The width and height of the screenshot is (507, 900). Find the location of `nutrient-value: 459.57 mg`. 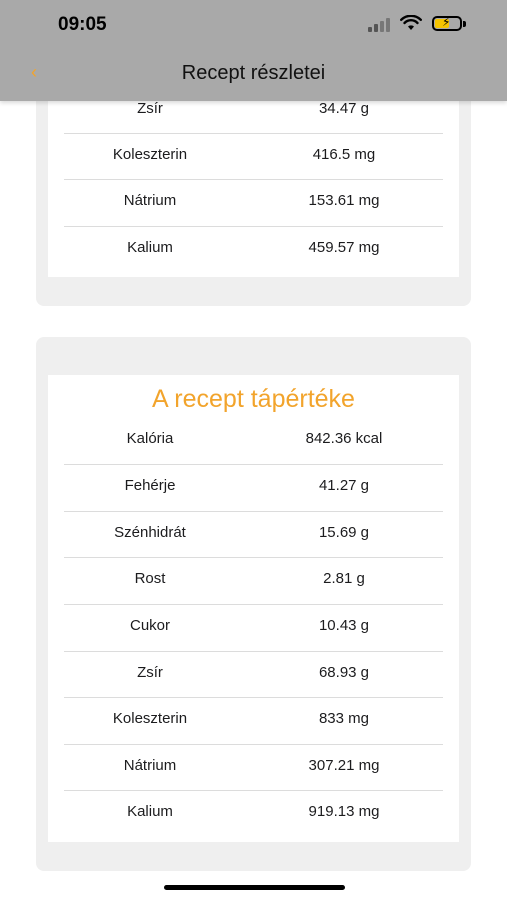

nutrient-value: 459.57 mg is located at coordinates (344, 247).